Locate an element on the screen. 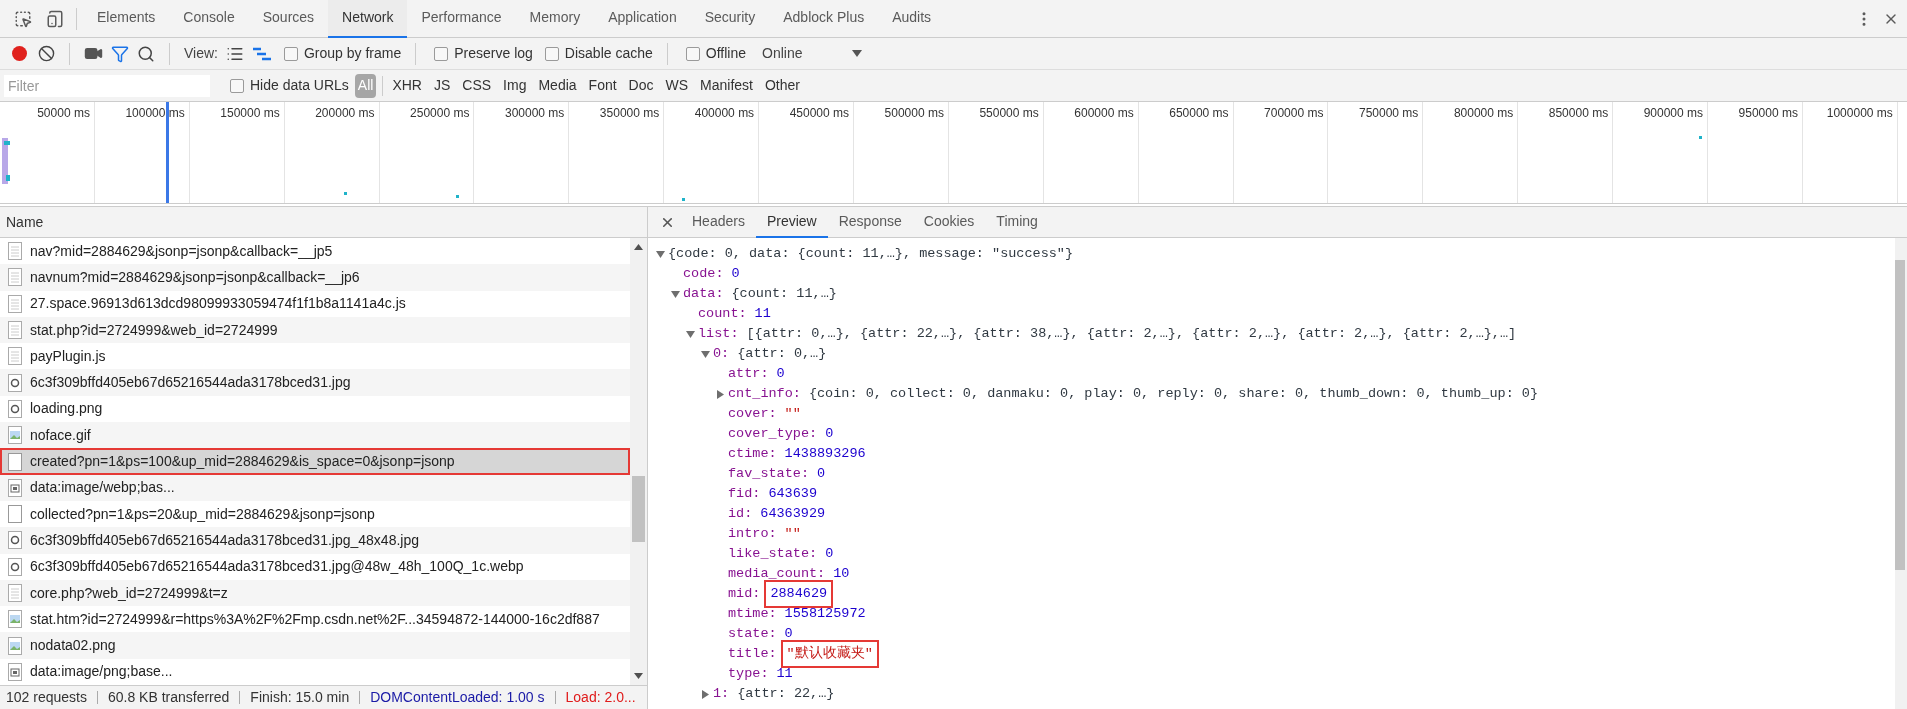 The image size is (1907, 709). request-row: 6c3f309bffd405eb67d65216544ada3178bced31.jpg is located at coordinates (315, 382).